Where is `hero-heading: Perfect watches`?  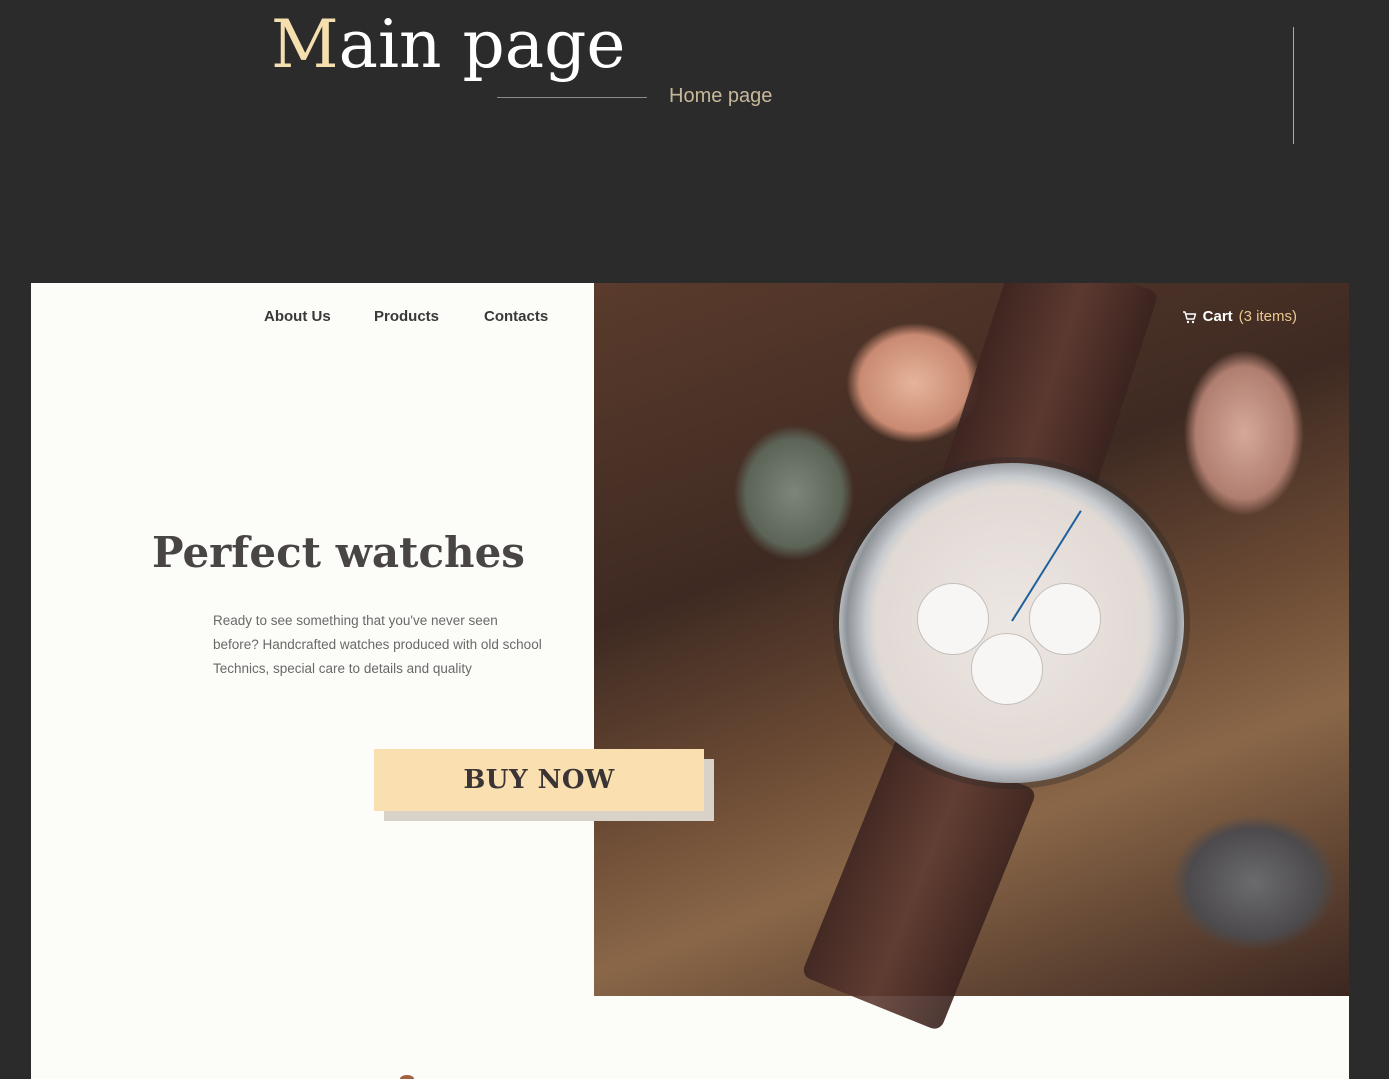
hero-heading: Perfect watches is located at coordinates (338, 552).